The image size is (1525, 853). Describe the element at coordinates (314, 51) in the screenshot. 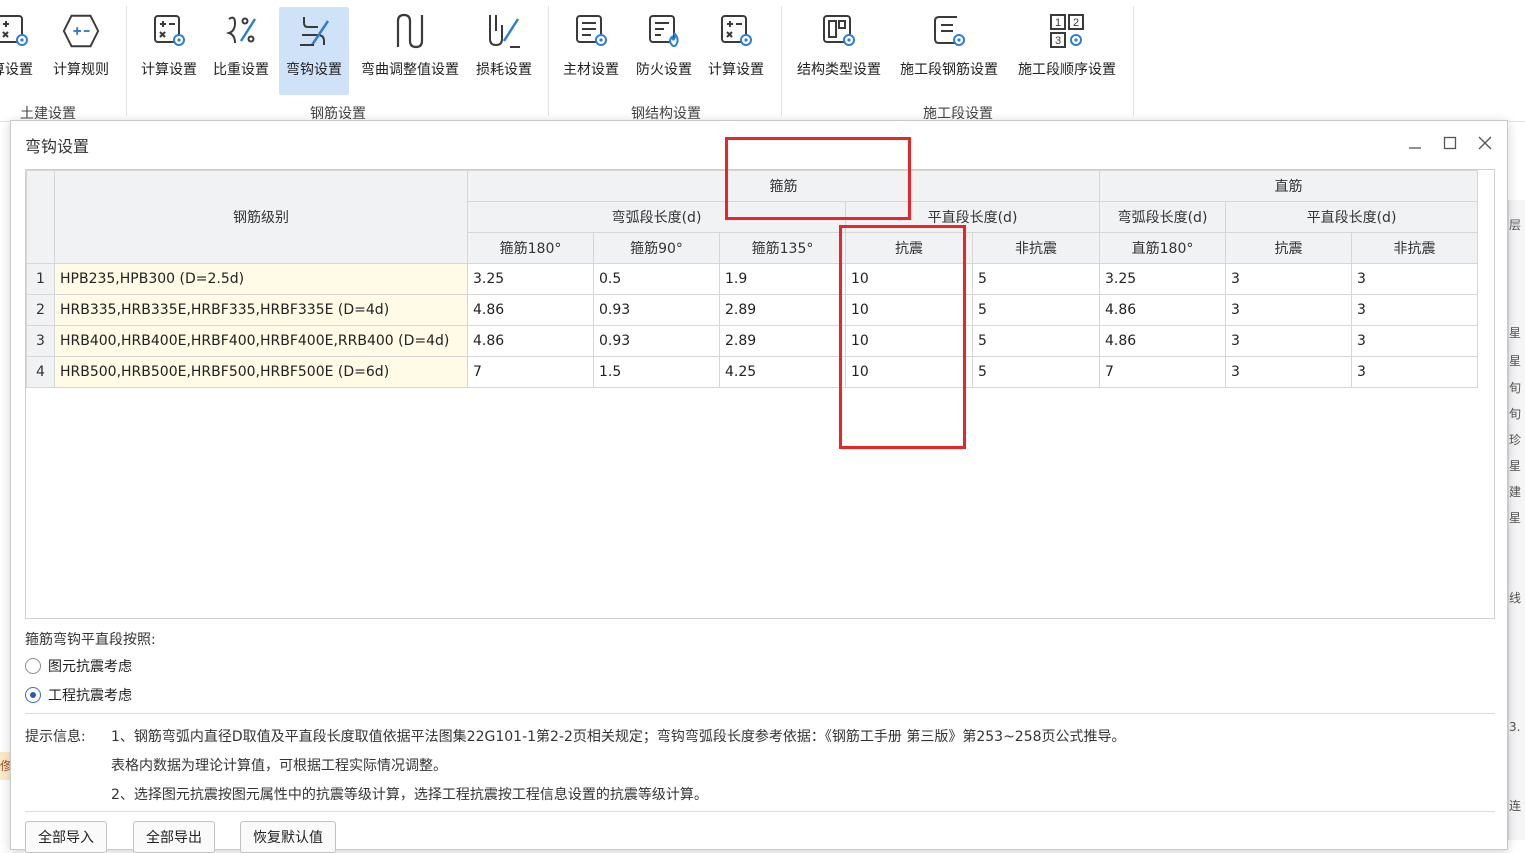

I see `hook-settings-button: 弯钩设置` at that location.